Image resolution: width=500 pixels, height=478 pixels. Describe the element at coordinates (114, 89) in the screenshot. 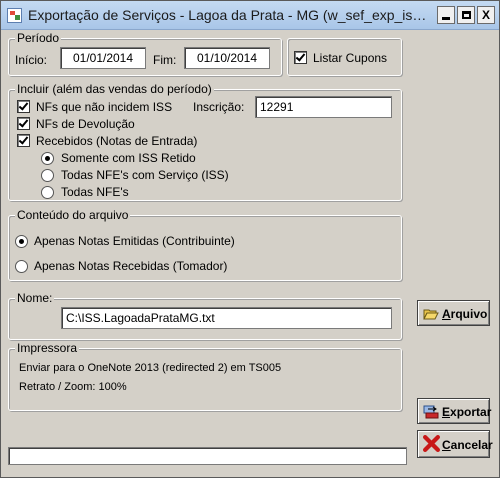

I see `incluir-legend: Incluir (além das vendas do período)` at that location.